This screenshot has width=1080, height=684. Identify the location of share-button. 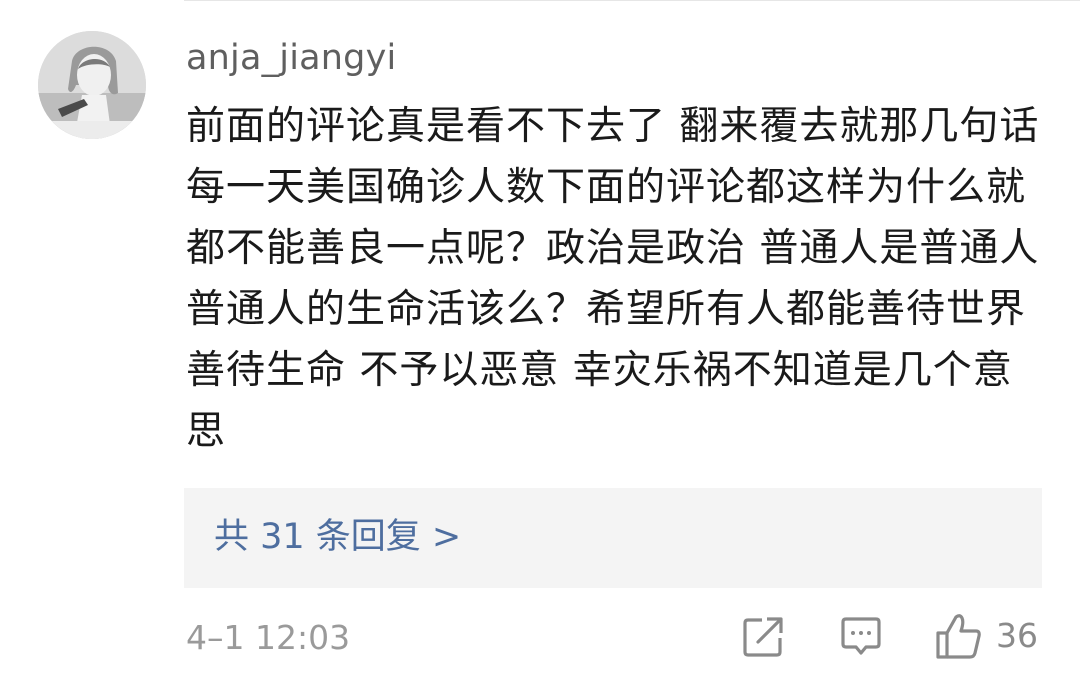
(763, 637).